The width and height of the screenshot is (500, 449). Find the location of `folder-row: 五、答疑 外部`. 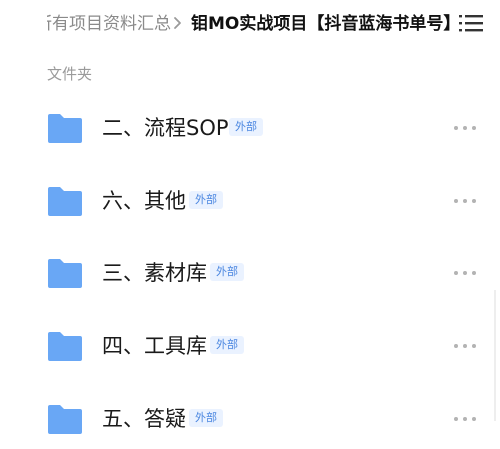

folder-row: 五、答疑 外部 is located at coordinates (250, 419).